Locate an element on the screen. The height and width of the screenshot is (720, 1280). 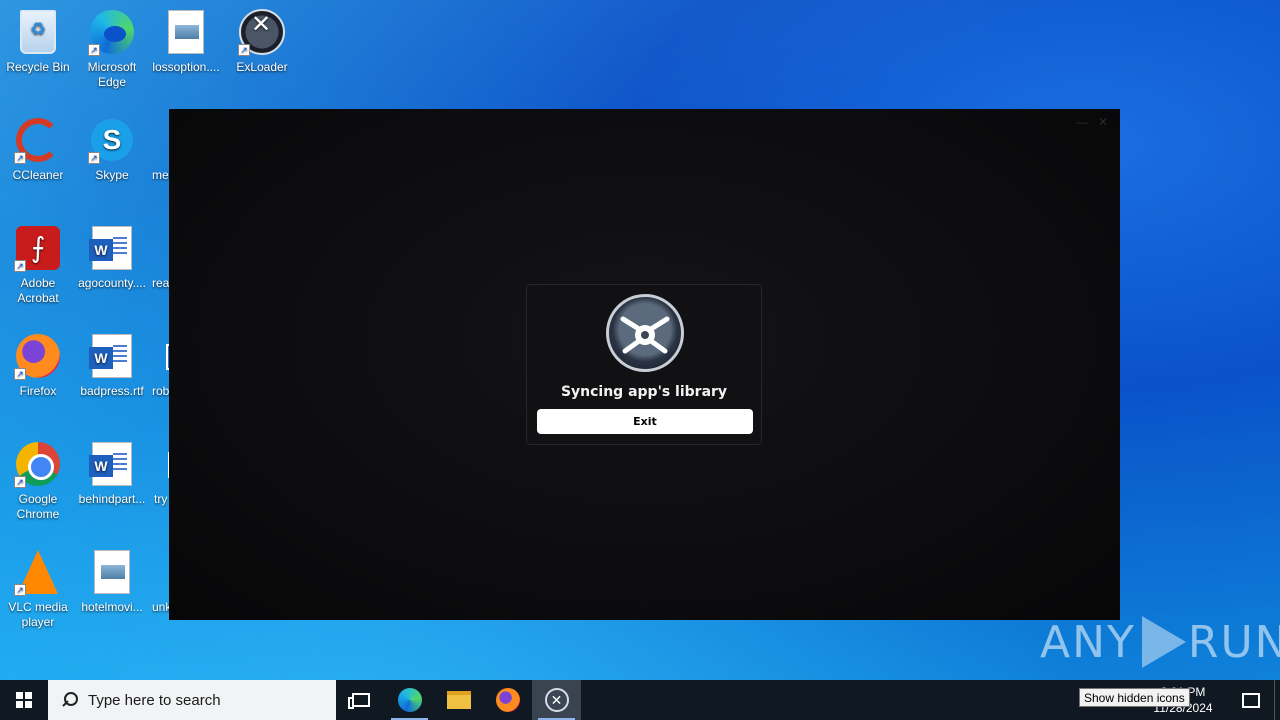
play-icon is located at coordinates (1163, 642).